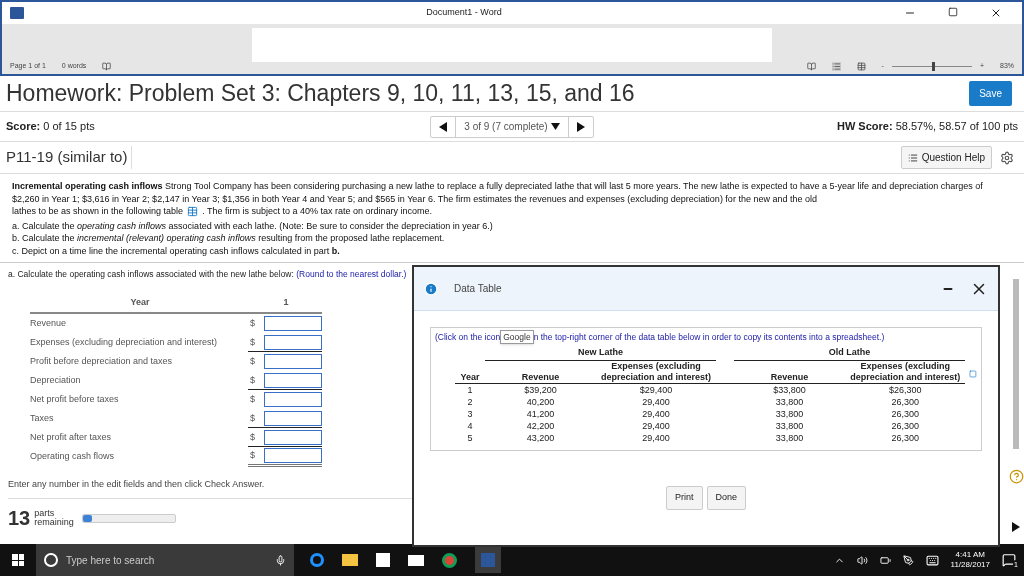 This screenshot has width=1024, height=576. I want to click on problem-part: a. Calculate the operating cash inflows associated with each lathe. (Note: Be sure to consider the depreciation in year 6.), so click(253, 225).